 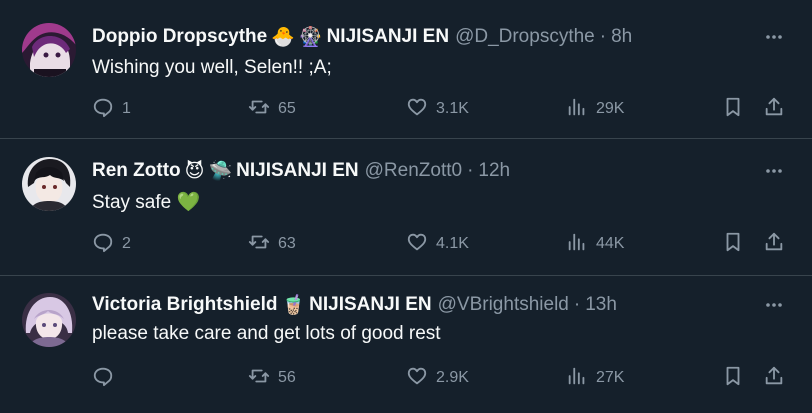 What do you see at coordinates (283, 37) in the screenshot?
I see `chick-emoji: 🐣` at bounding box center [283, 37].